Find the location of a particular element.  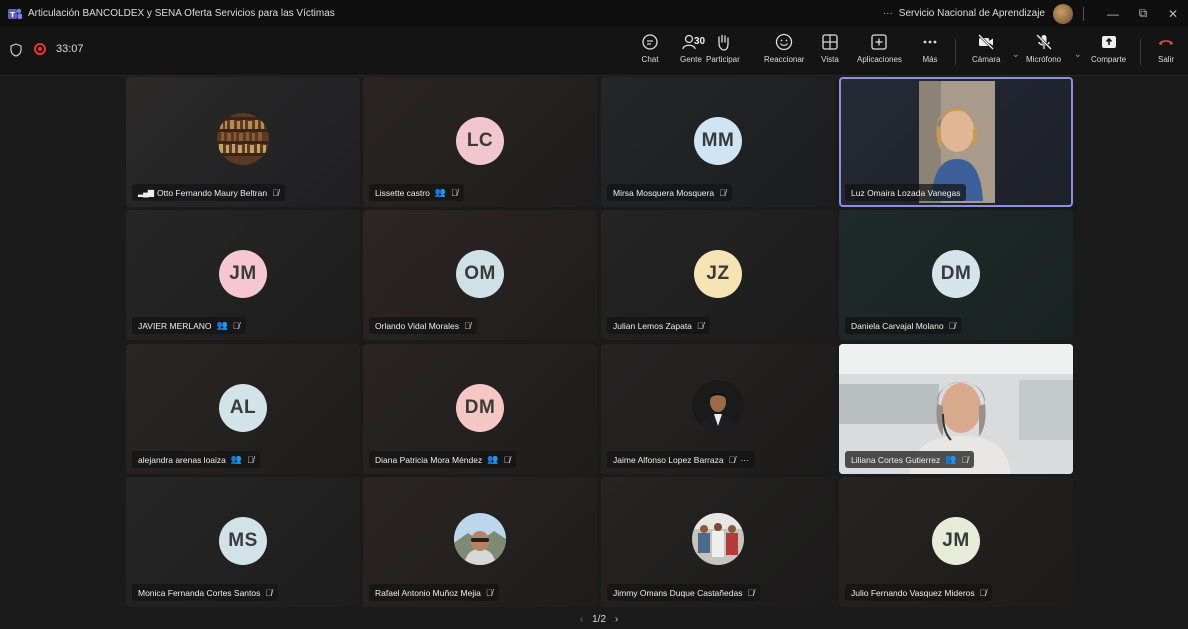

people-button: 30 Gente is located at coordinates (692, 48).